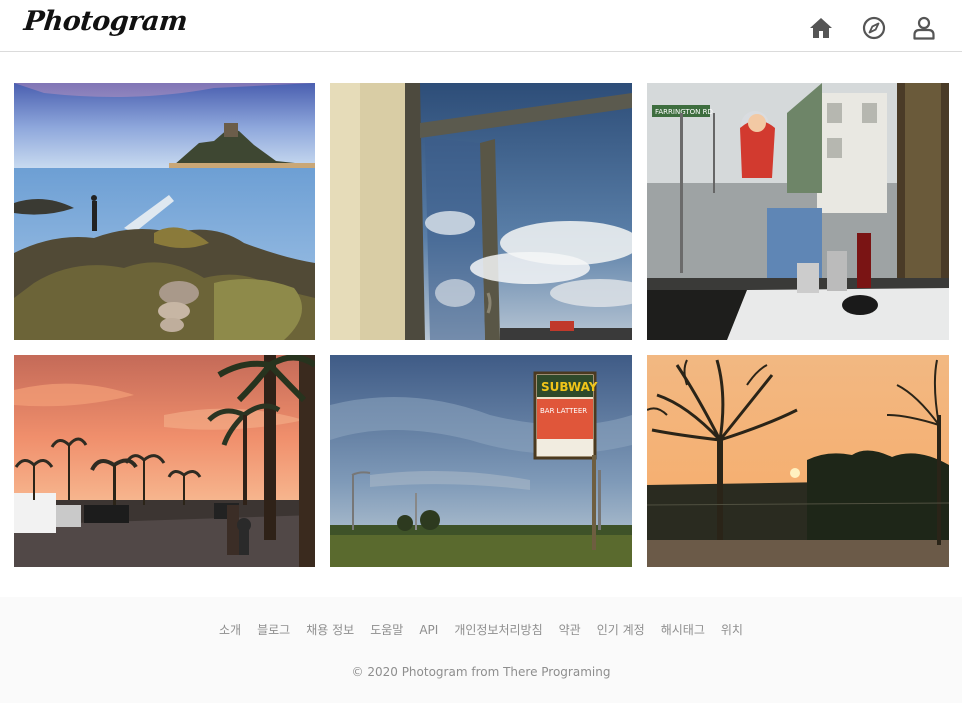  I want to click on user-icon, so click(924, 28).